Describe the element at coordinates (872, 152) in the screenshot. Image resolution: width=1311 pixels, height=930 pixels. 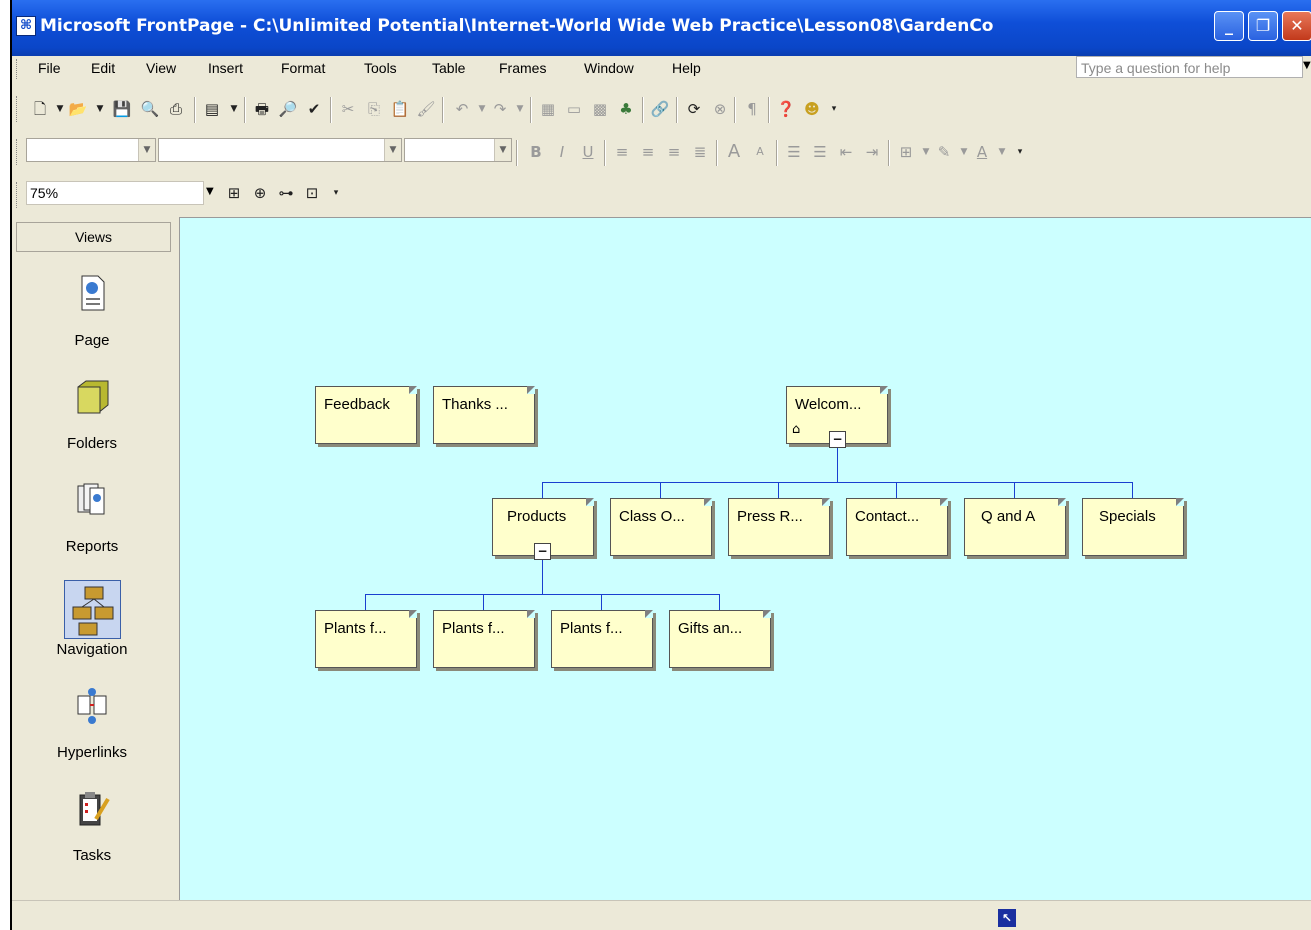
I see `increase-indent-icon: ⇥` at that location.